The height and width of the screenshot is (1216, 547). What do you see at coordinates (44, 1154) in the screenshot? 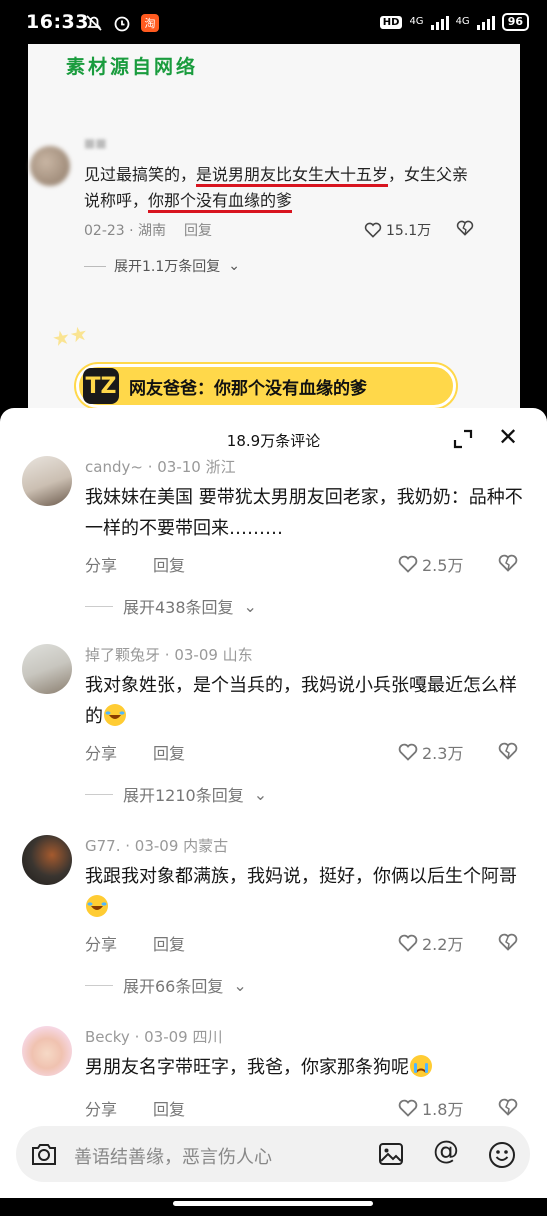
I see `camera-icon` at bounding box center [44, 1154].